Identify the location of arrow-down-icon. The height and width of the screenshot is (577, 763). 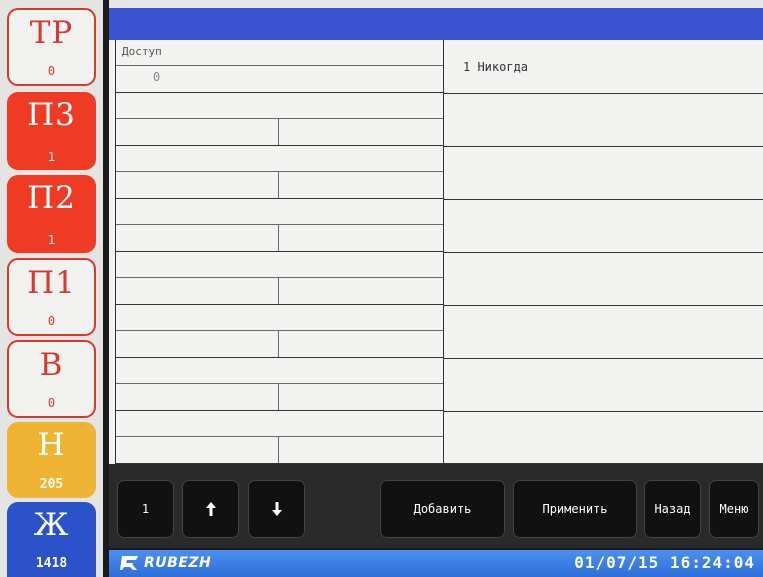
(276, 509).